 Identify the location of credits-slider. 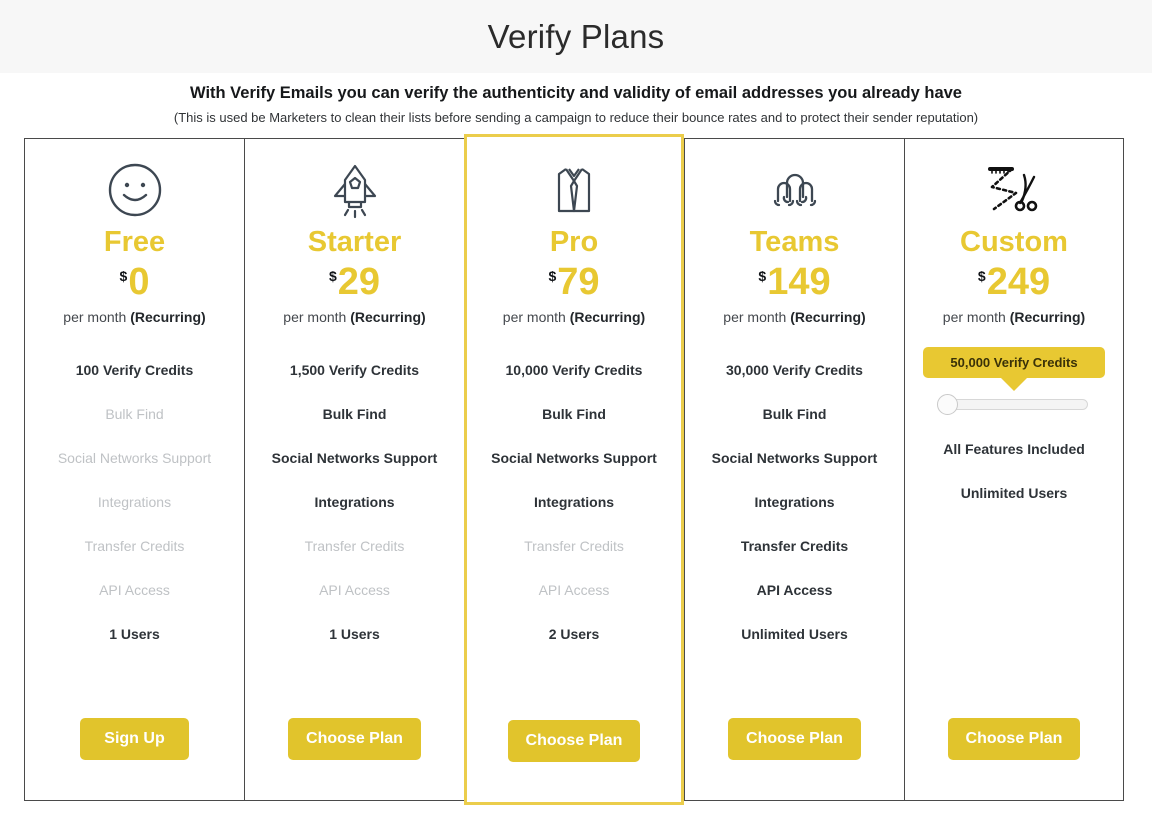
(1012, 404).